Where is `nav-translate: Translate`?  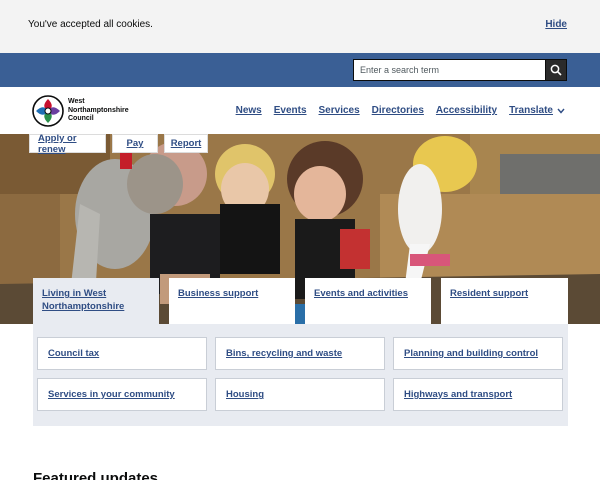
nav-translate: Translate is located at coordinates (537, 110).